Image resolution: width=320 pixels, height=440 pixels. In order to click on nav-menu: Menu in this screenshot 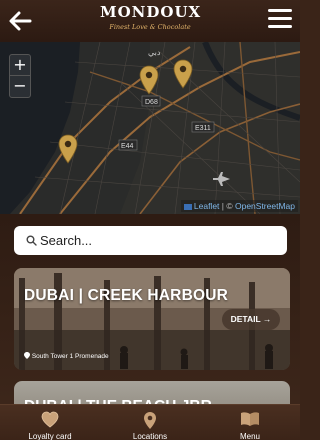, I will do `click(250, 422)`.